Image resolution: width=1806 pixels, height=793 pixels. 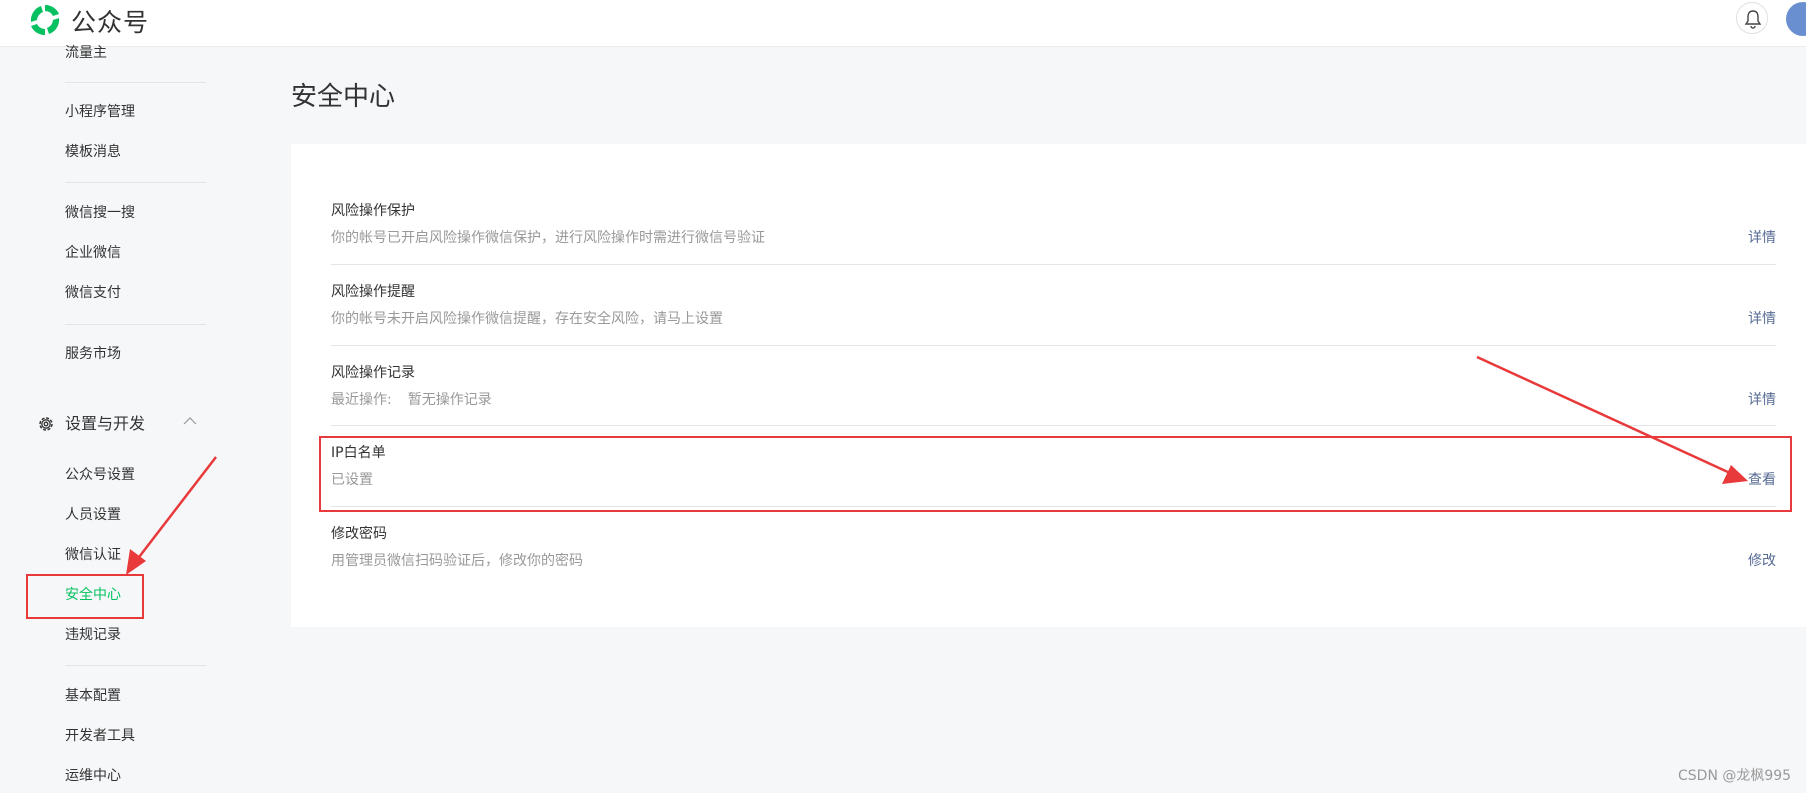 I want to click on recent-op-value: 暂无操作记录, so click(x=449, y=400).